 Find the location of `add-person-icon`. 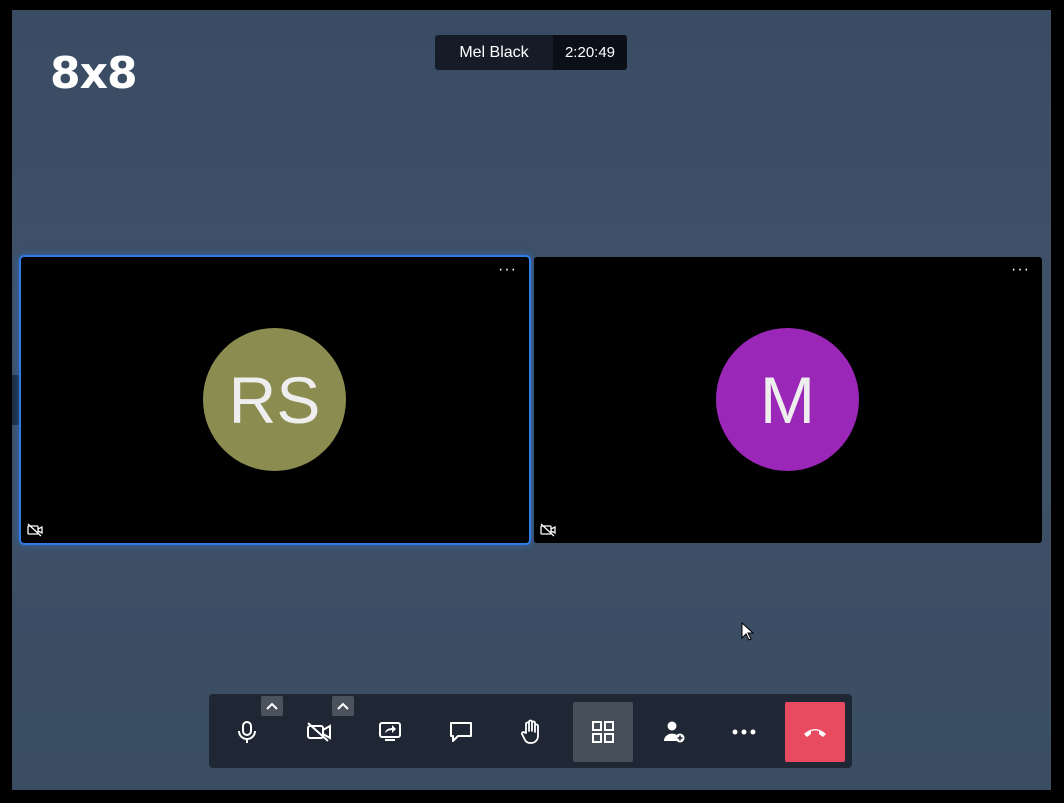

add-person-icon is located at coordinates (674, 732).